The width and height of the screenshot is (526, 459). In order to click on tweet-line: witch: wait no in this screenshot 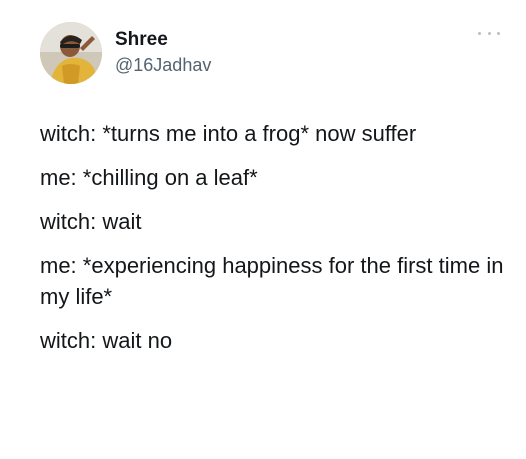, I will do `click(106, 340)`.